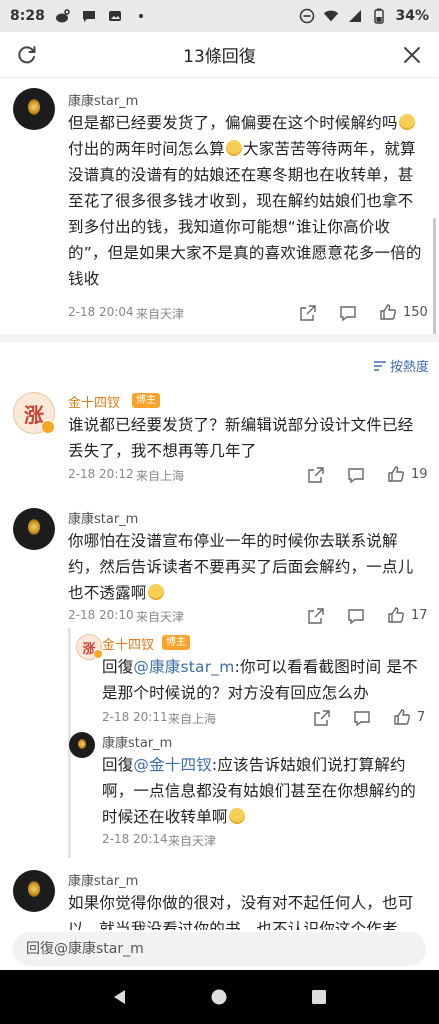 The height and width of the screenshot is (1024, 439). I want to click on comment-date: 2-18 20:11, so click(135, 717).